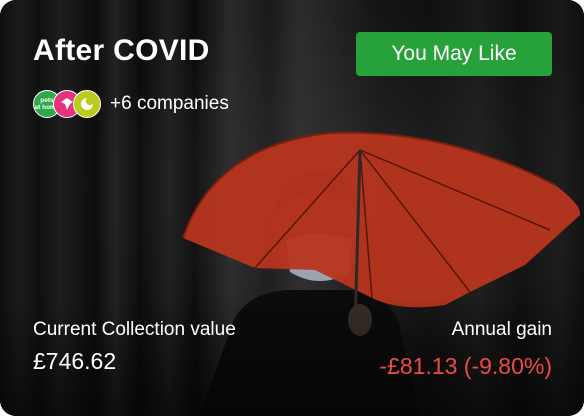 The height and width of the screenshot is (416, 584). What do you see at coordinates (465, 366) in the screenshot?
I see `annual-gain-value: -£81.13 (-9.80%)` at bounding box center [465, 366].